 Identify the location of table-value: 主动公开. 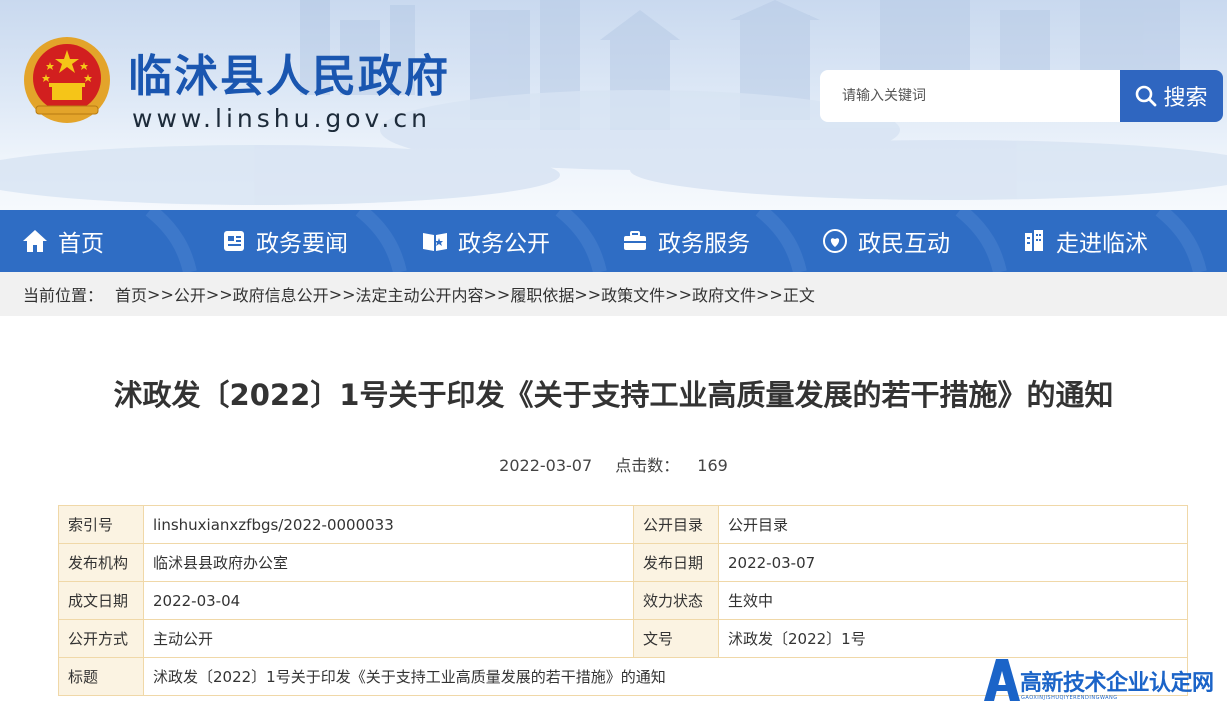
(388, 638).